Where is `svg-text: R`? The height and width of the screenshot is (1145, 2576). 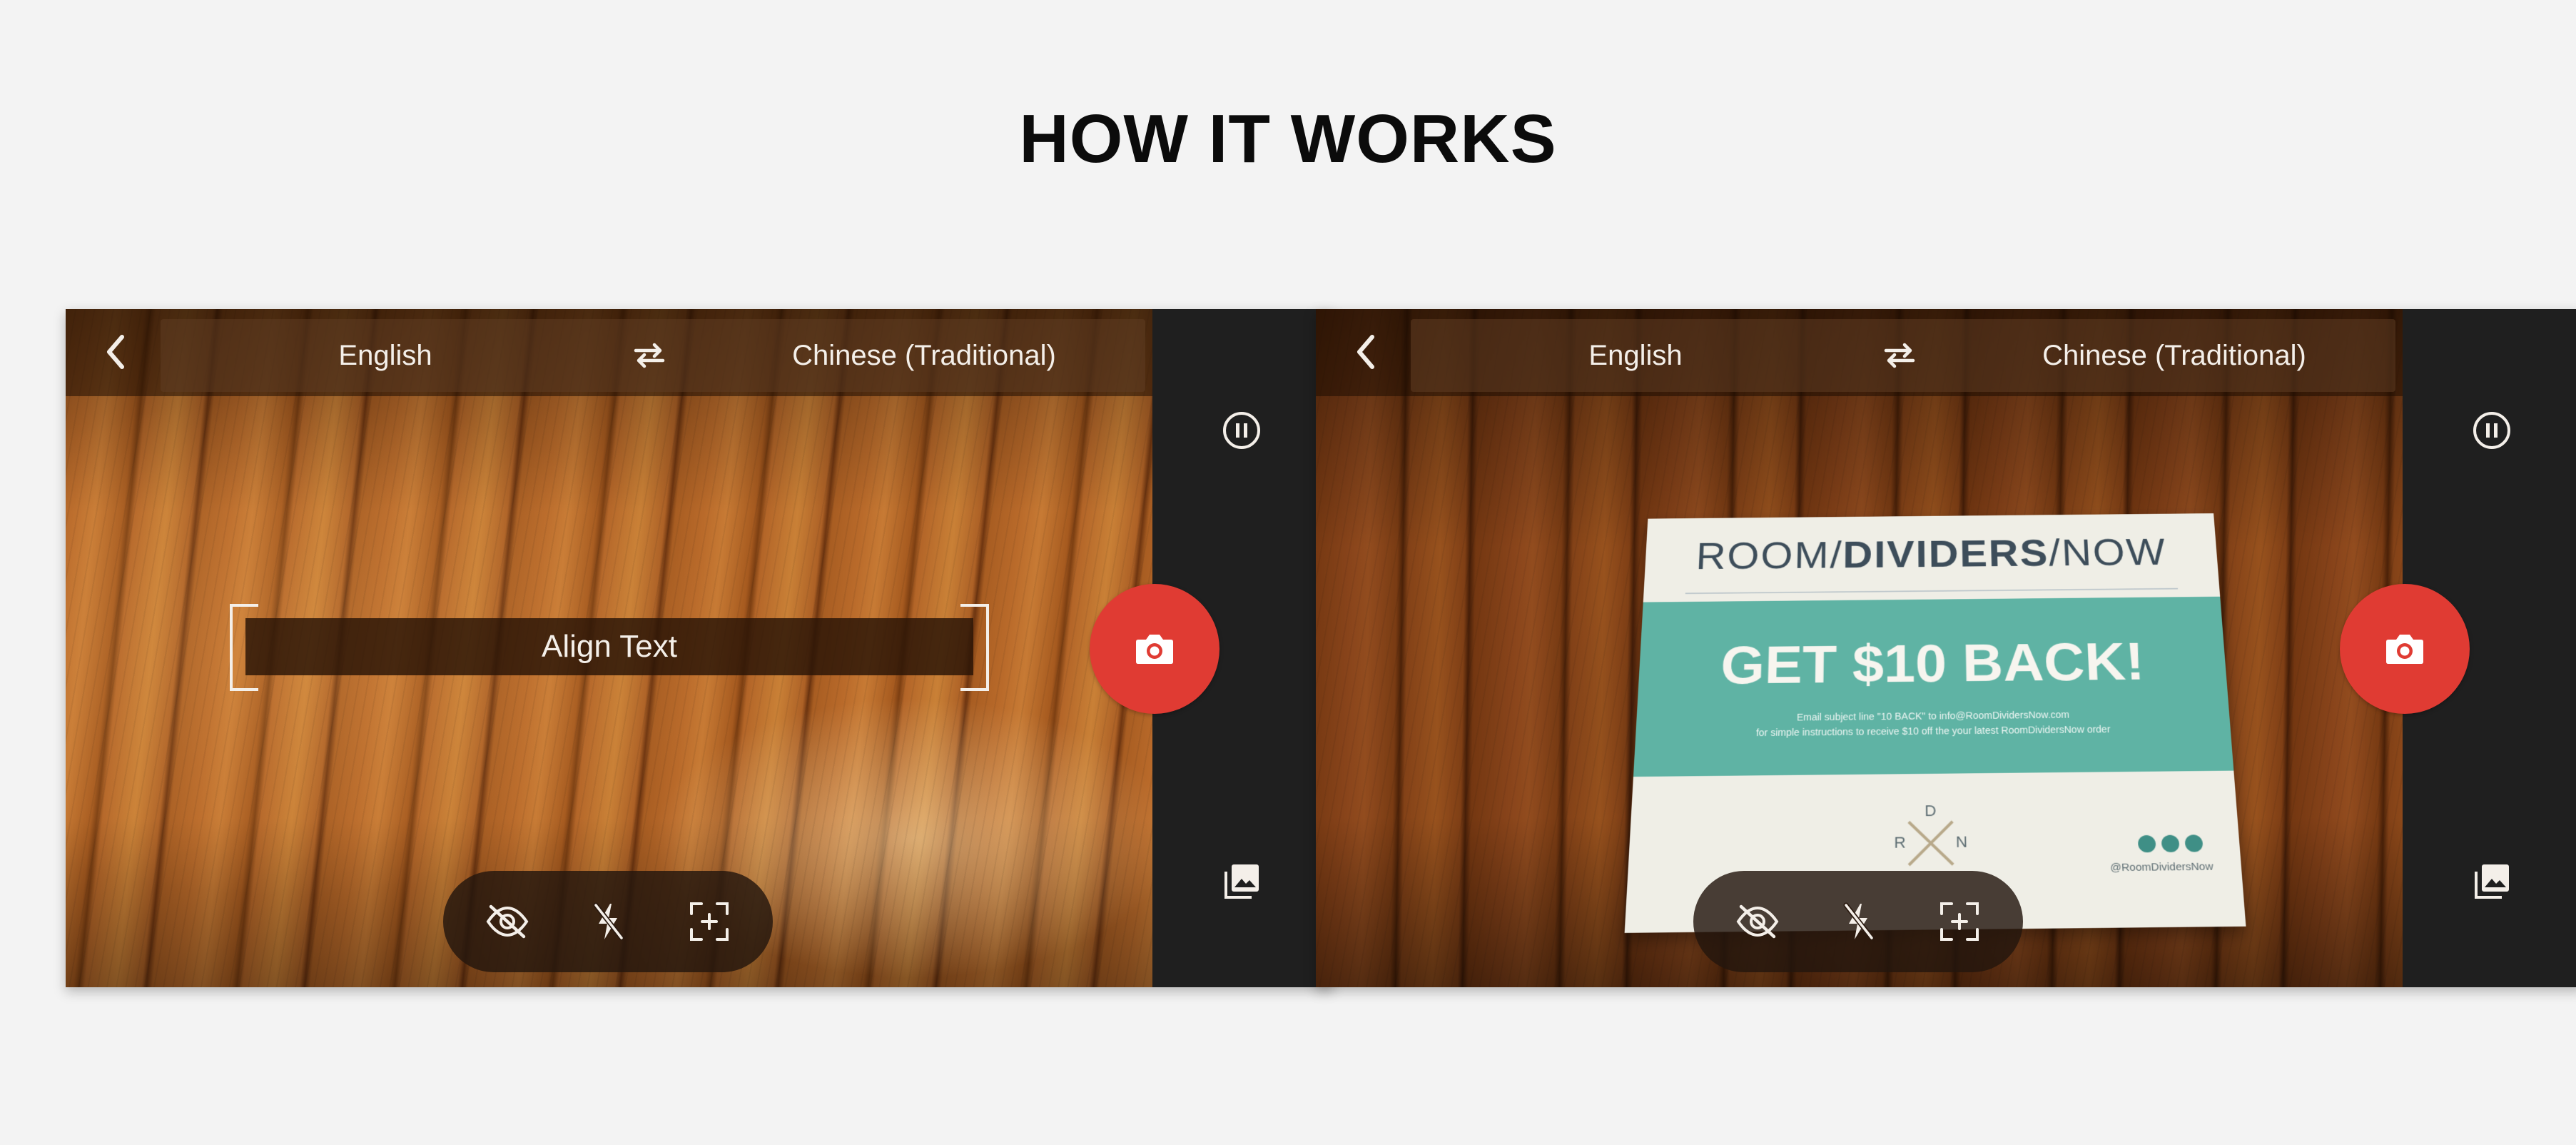 svg-text: R is located at coordinates (1899, 843).